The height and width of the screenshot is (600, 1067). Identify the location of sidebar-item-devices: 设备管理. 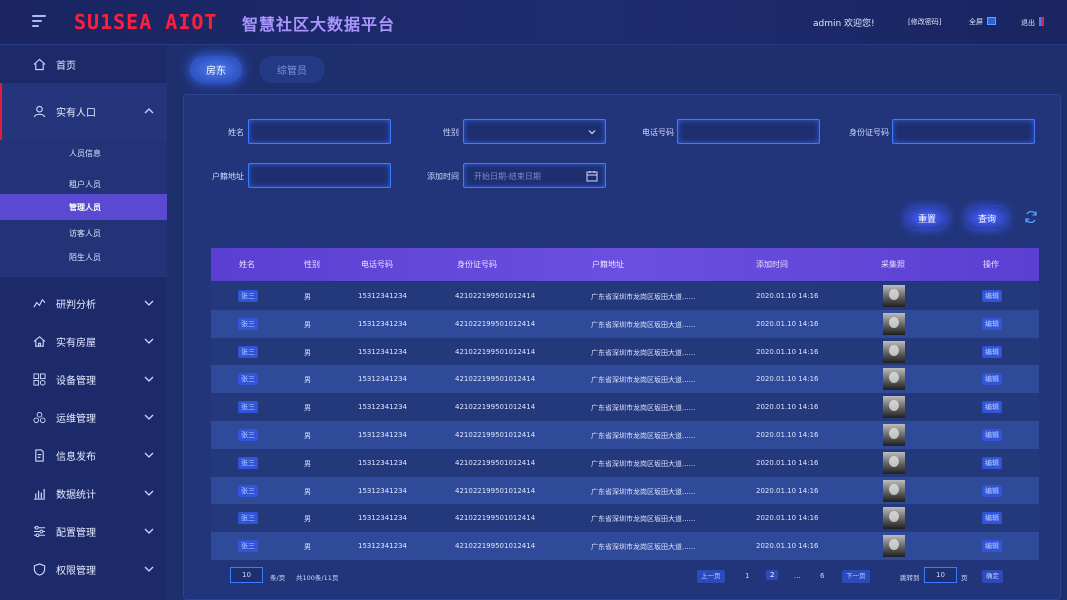
(83, 379).